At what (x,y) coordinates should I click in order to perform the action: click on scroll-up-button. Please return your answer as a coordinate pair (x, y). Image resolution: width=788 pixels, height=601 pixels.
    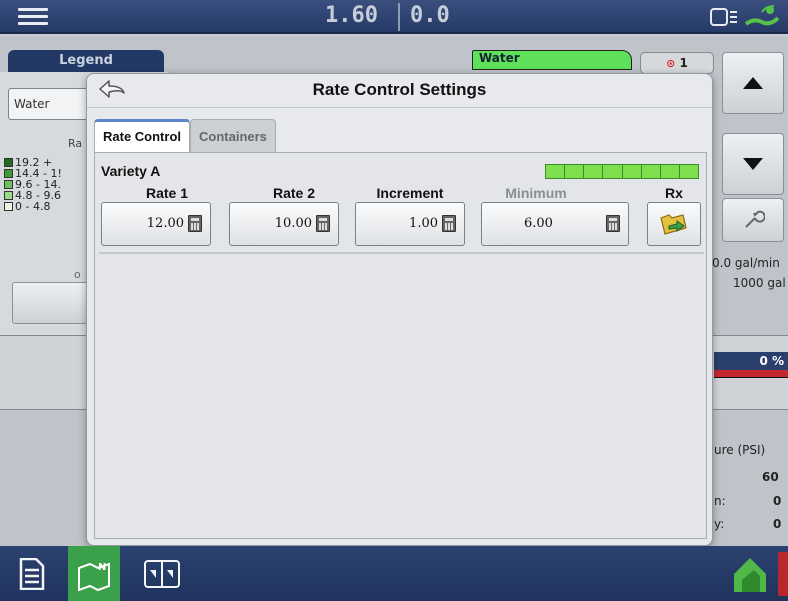
    Looking at the image, I should click on (753, 83).